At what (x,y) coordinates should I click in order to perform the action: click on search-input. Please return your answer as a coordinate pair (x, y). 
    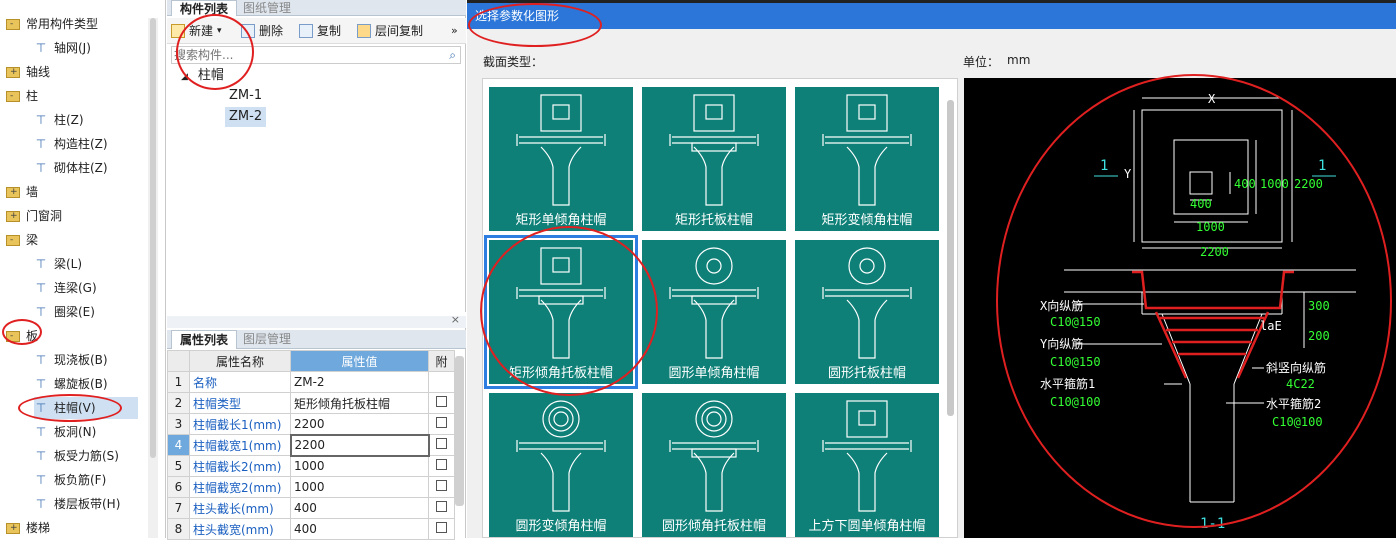
    Looking at the image, I should click on (302, 55).